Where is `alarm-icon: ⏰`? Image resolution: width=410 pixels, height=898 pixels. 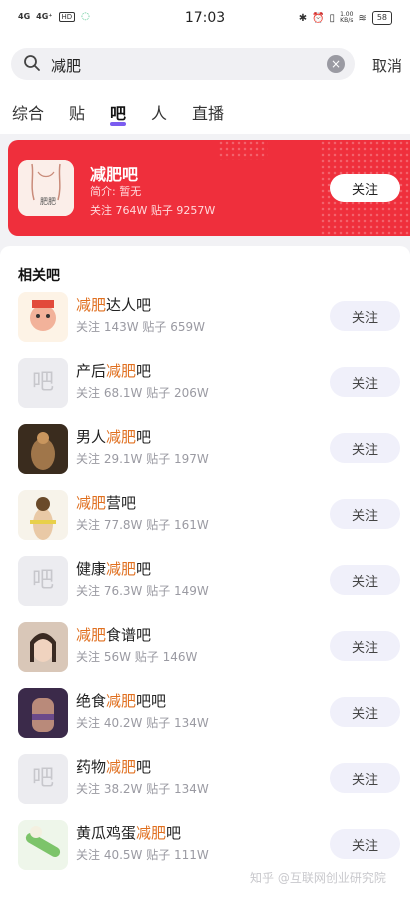 alarm-icon: ⏰ is located at coordinates (318, 18).